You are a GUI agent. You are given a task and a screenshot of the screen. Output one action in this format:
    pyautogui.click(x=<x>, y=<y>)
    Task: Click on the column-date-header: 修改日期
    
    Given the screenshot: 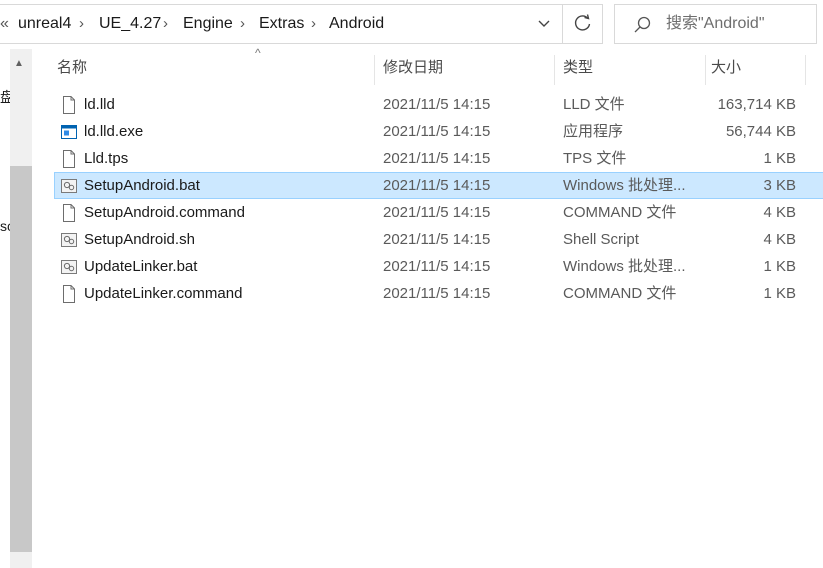 What is the action you would take?
    pyautogui.click(x=413, y=67)
    